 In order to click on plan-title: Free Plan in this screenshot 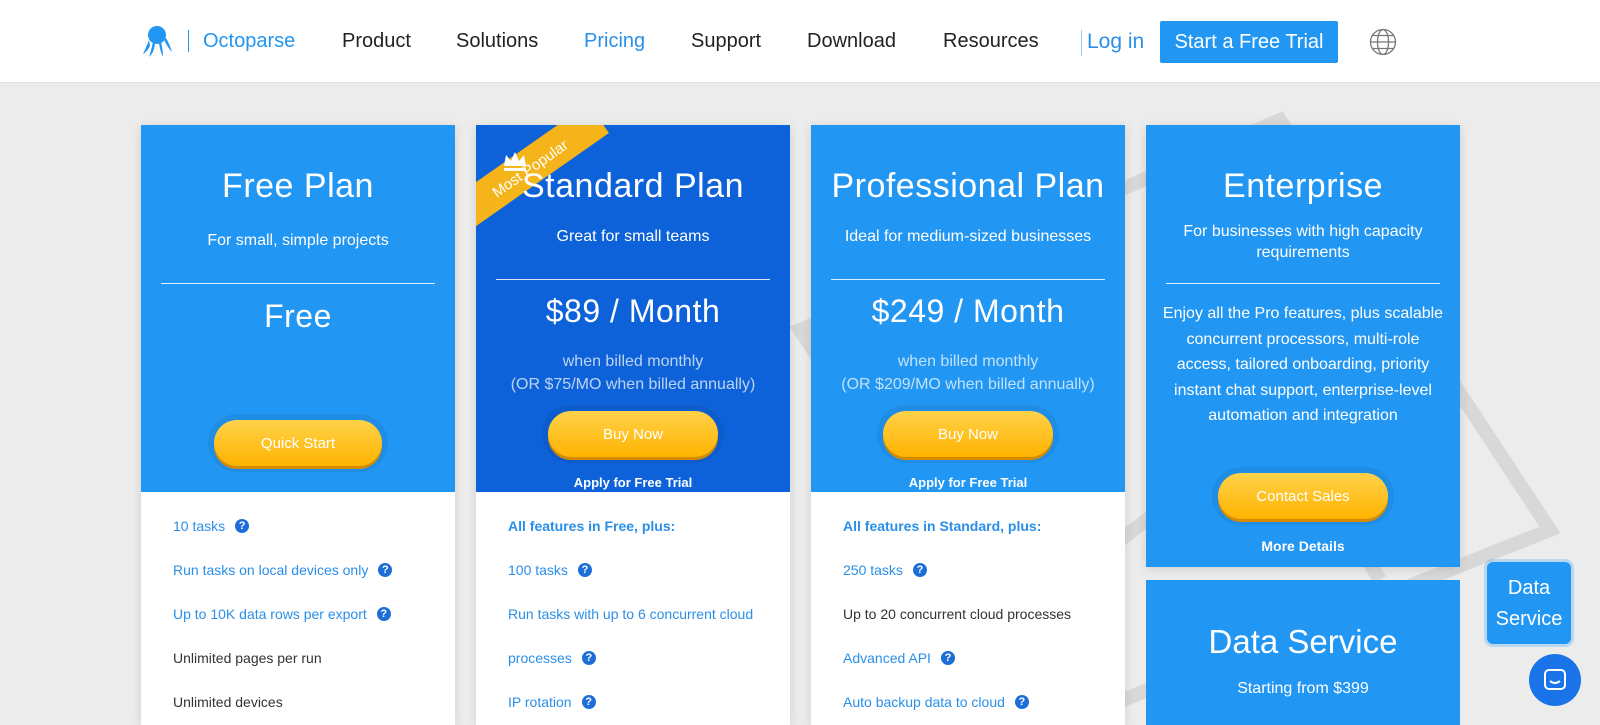, I will do `click(298, 186)`.